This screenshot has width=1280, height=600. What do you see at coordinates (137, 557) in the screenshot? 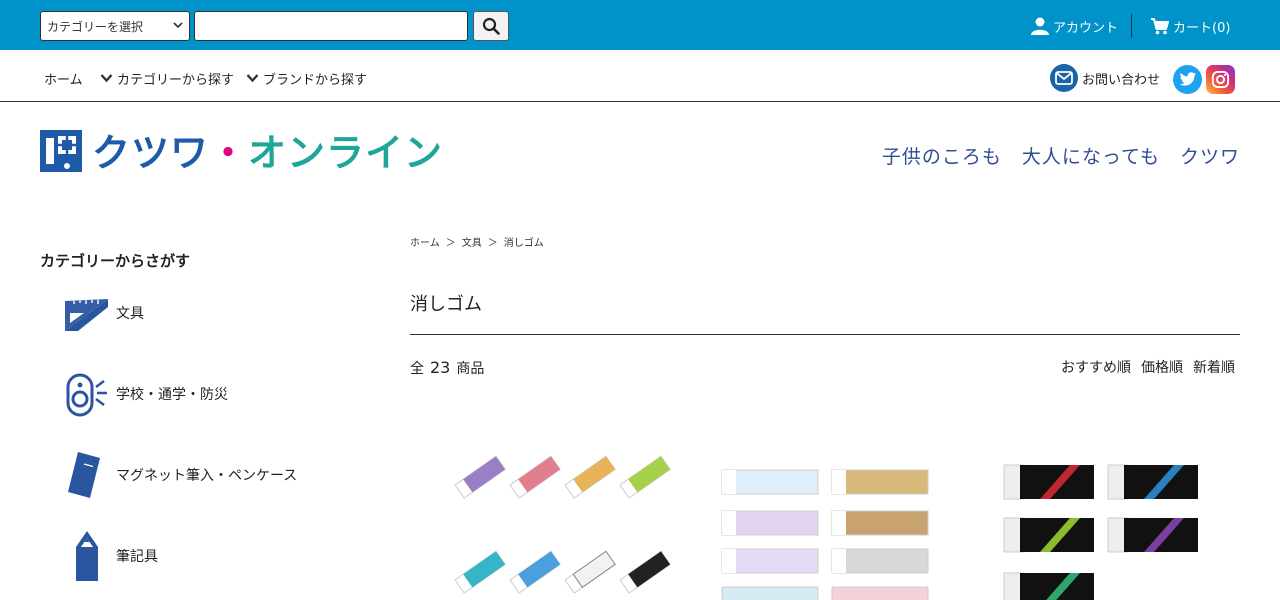
I see `sidebar-item-label: 筆記具` at bounding box center [137, 557].